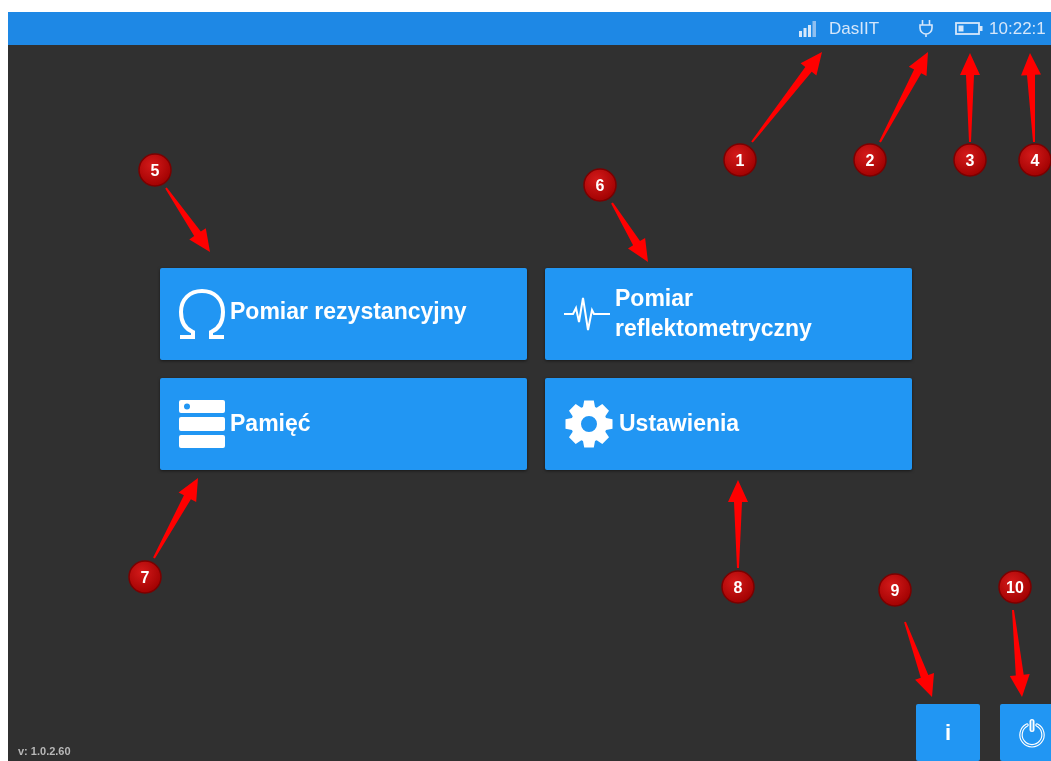 This screenshot has width=1051, height=761. What do you see at coordinates (808, 28) in the screenshot?
I see `signal-icon` at bounding box center [808, 28].